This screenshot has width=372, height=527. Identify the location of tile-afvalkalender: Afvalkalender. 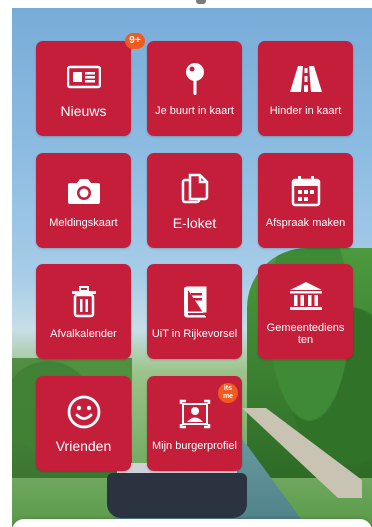
(83, 311).